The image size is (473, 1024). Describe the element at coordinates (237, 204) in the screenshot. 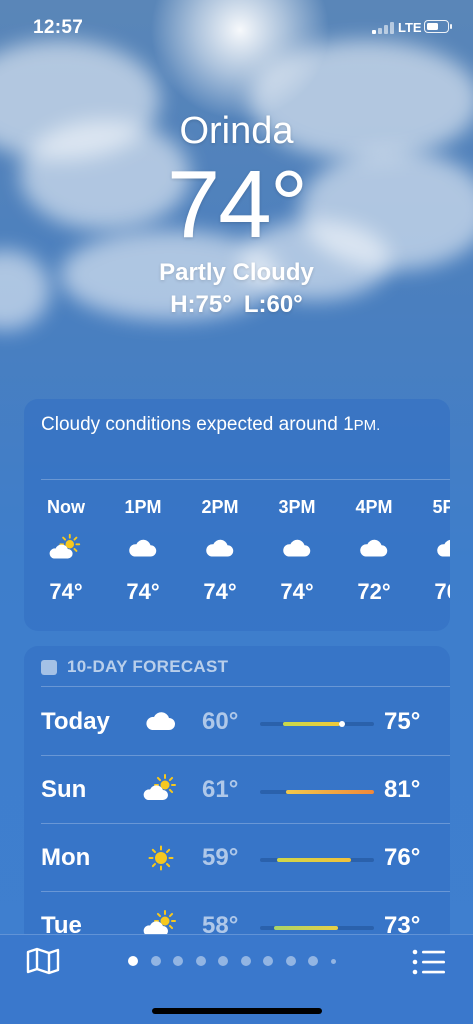

I see `current-temperature: 74°` at that location.